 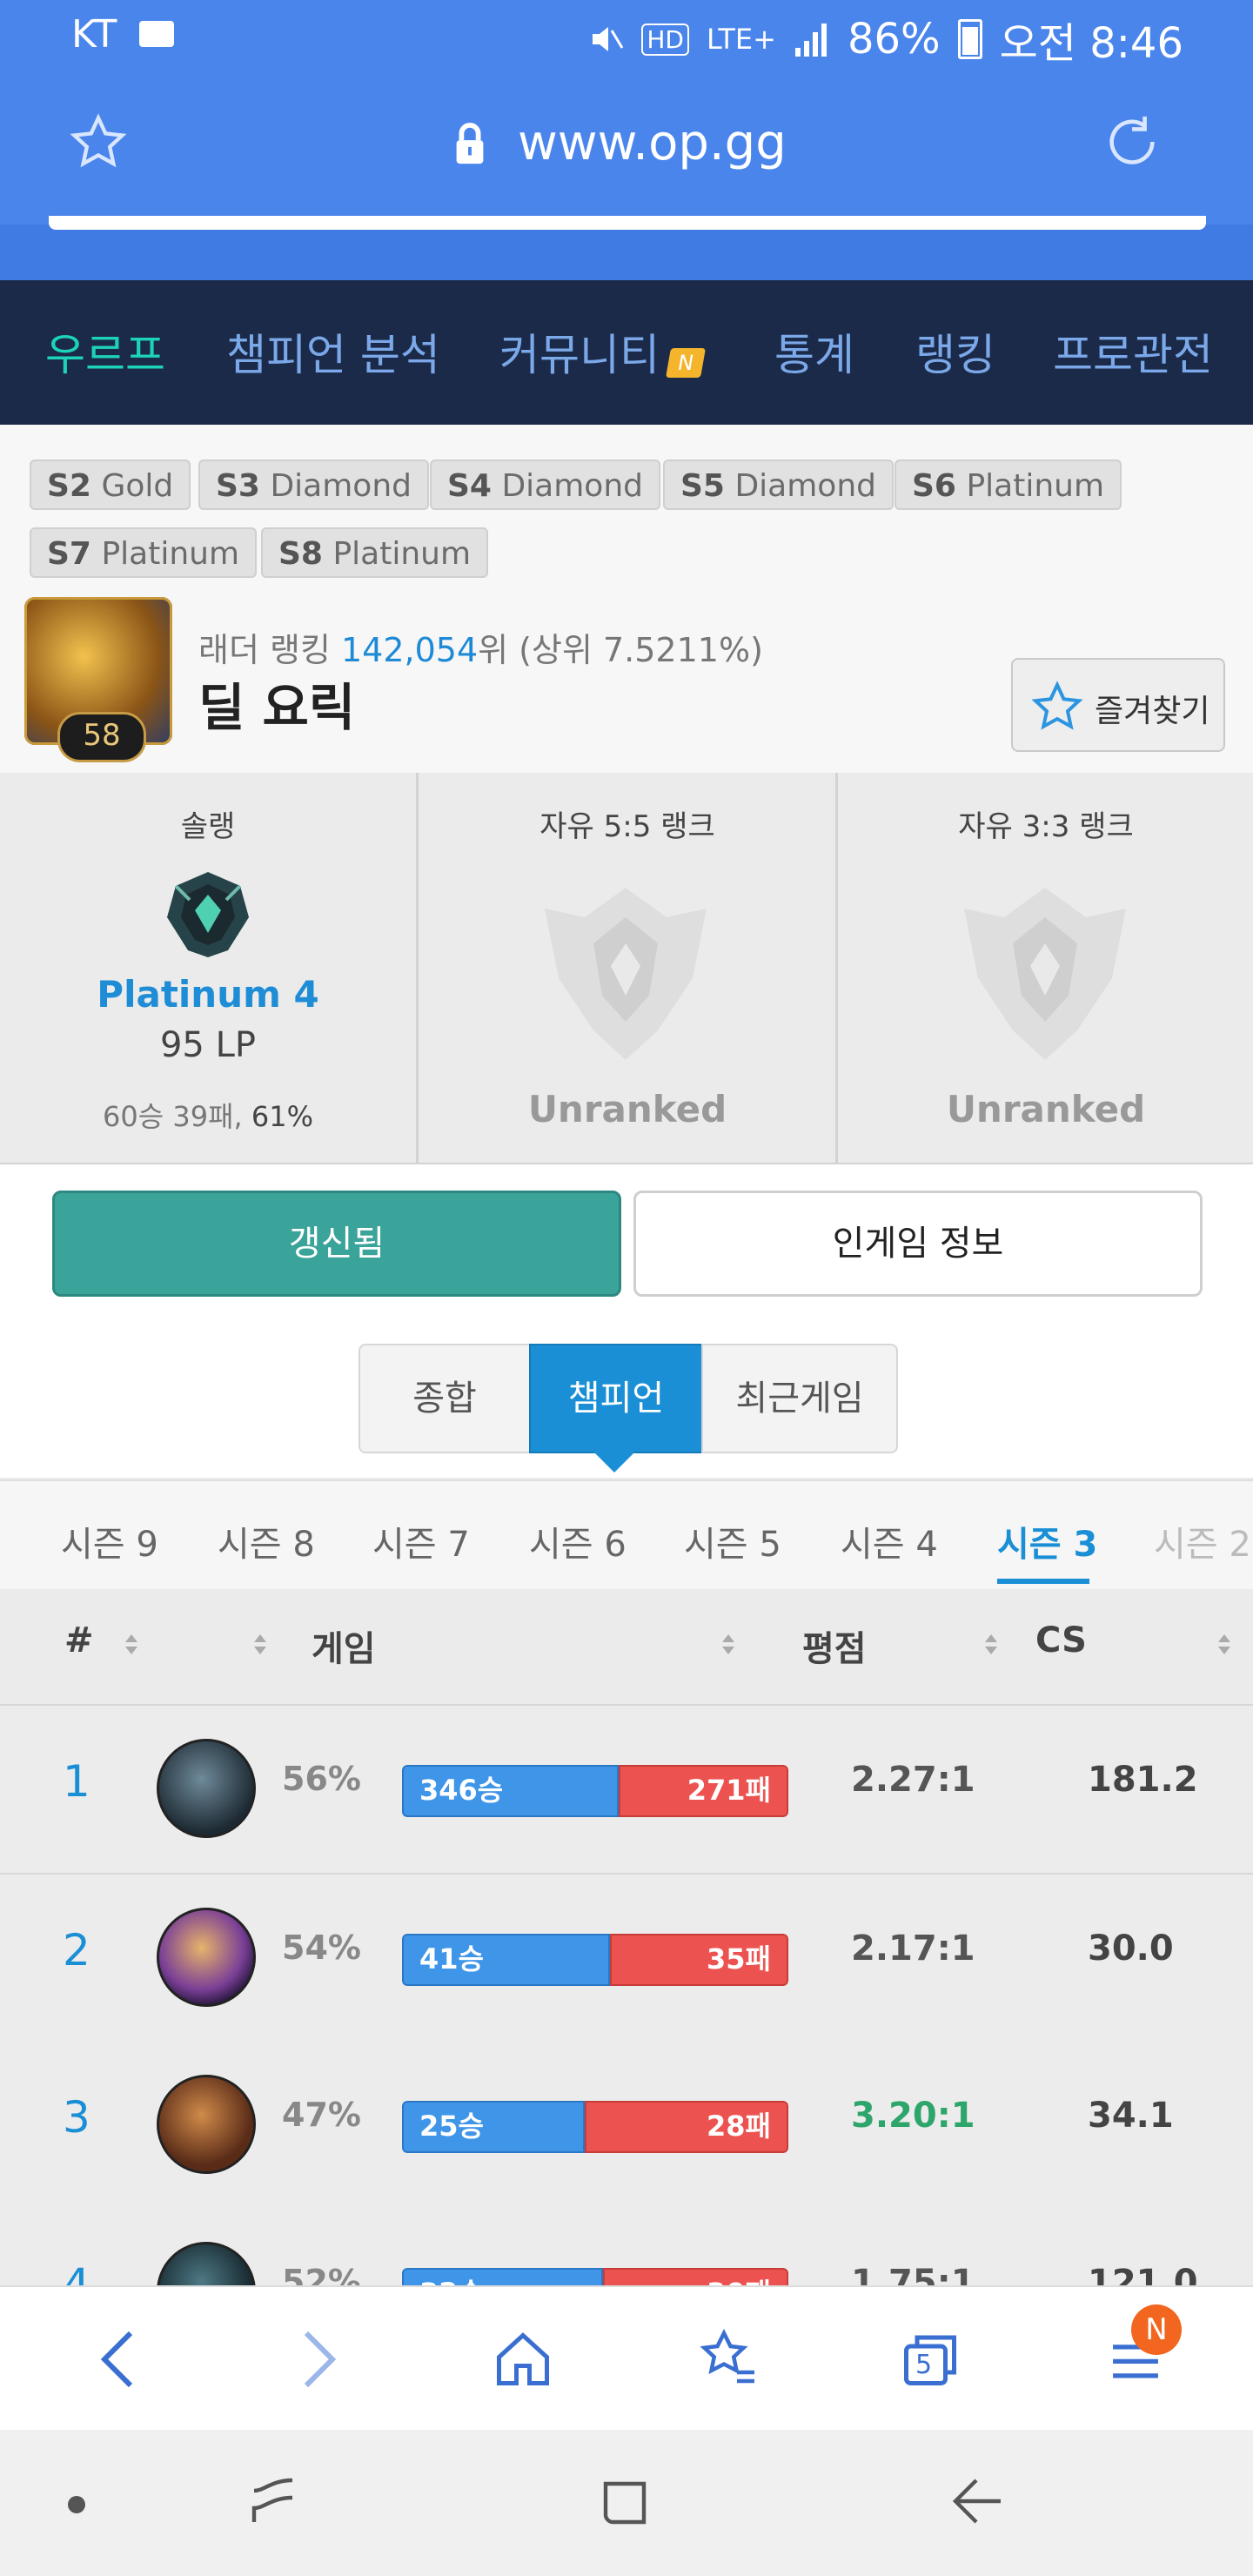 I want to click on tab-champion: 챔피언, so click(x=616, y=1398).